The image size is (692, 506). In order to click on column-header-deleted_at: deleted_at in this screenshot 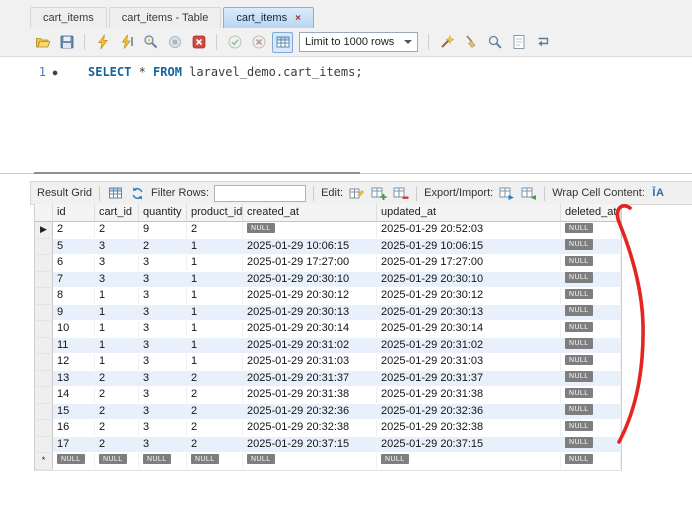, I will do `click(591, 213)`.